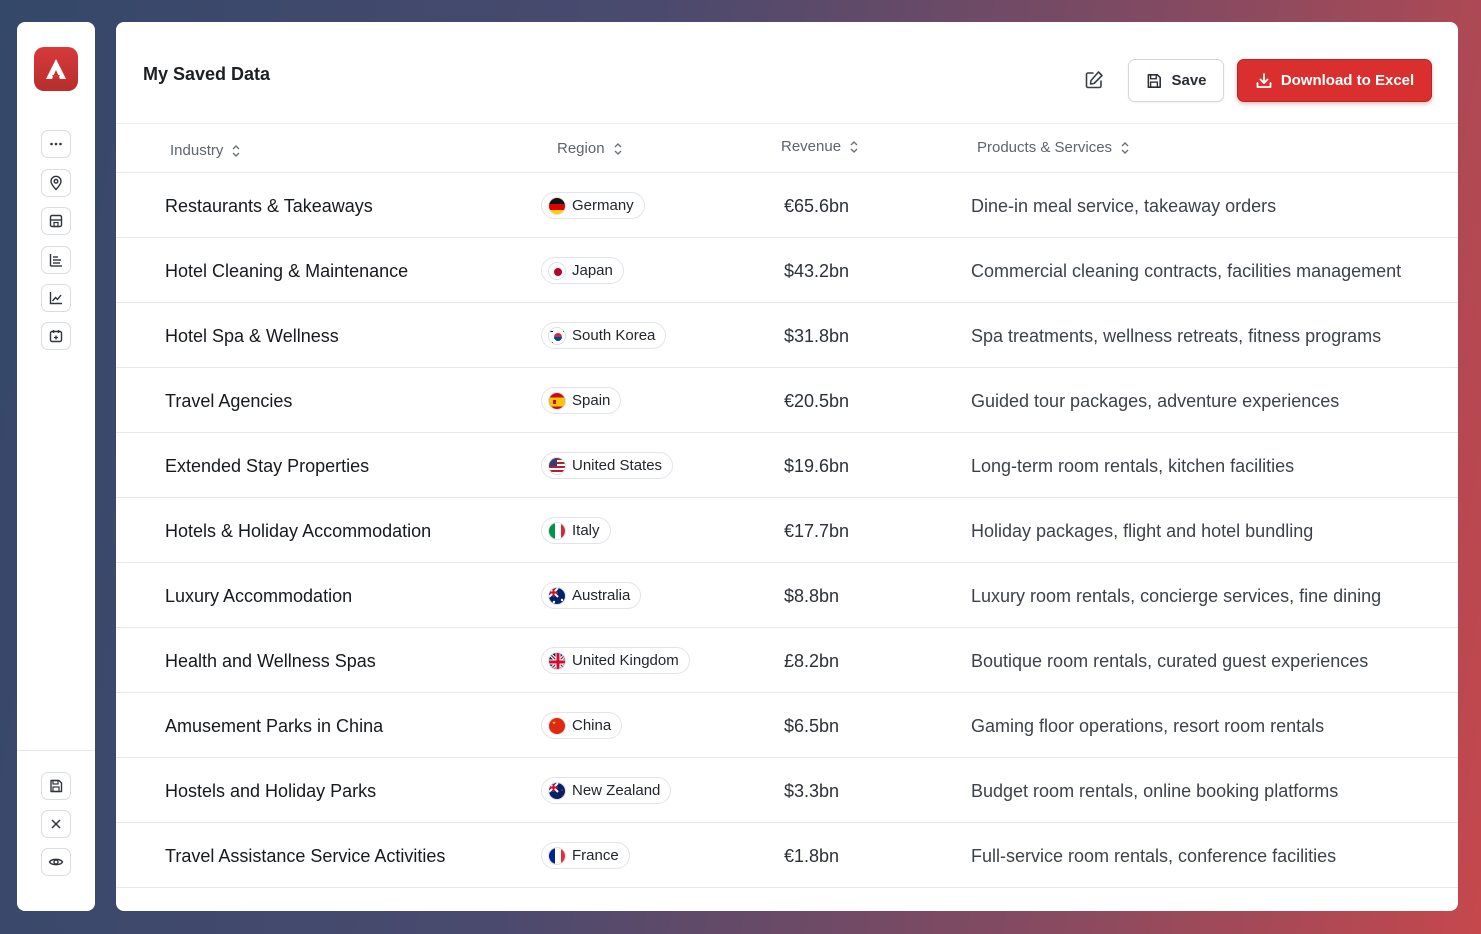  What do you see at coordinates (229, 401) in the screenshot?
I see `industry-cell: Travel Agencies` at bounding box center [229, 401].